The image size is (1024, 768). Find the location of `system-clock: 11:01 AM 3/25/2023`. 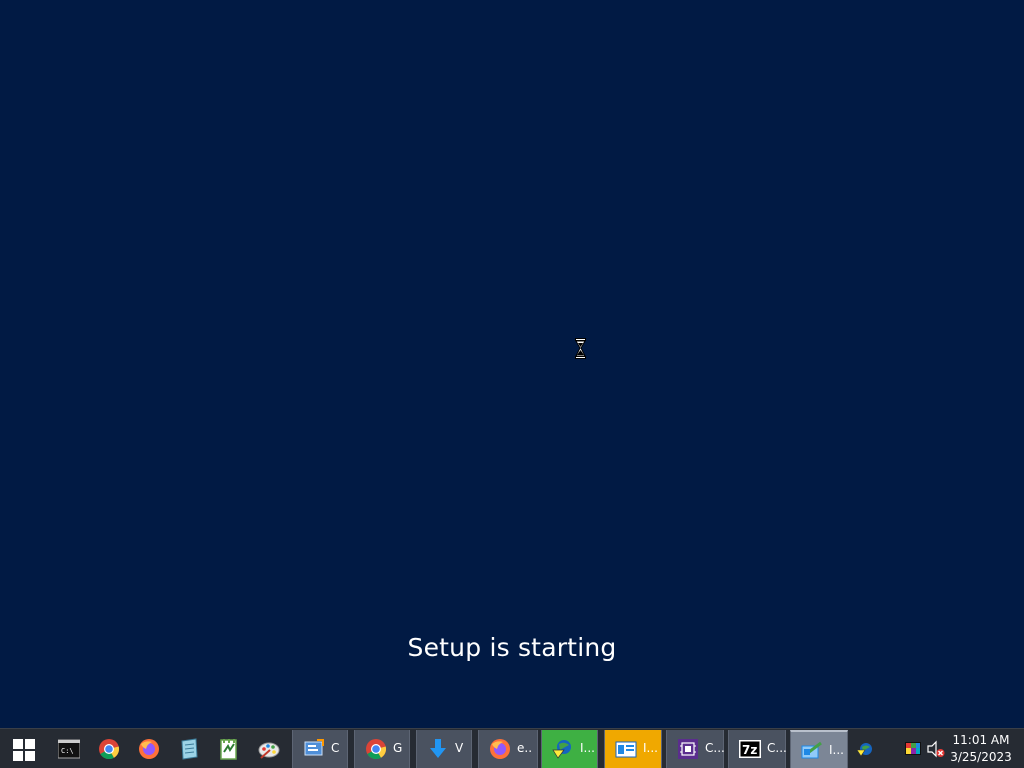

system-clock: 11:01 AM 3/25/2023 is located at coordinates (981, 749).